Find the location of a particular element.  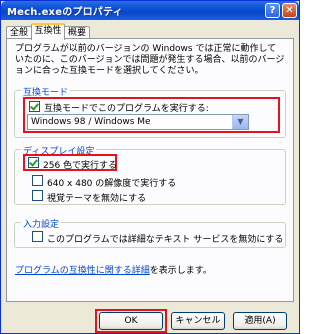

compat-mode-checkbox is located at coordinates (34, 106).